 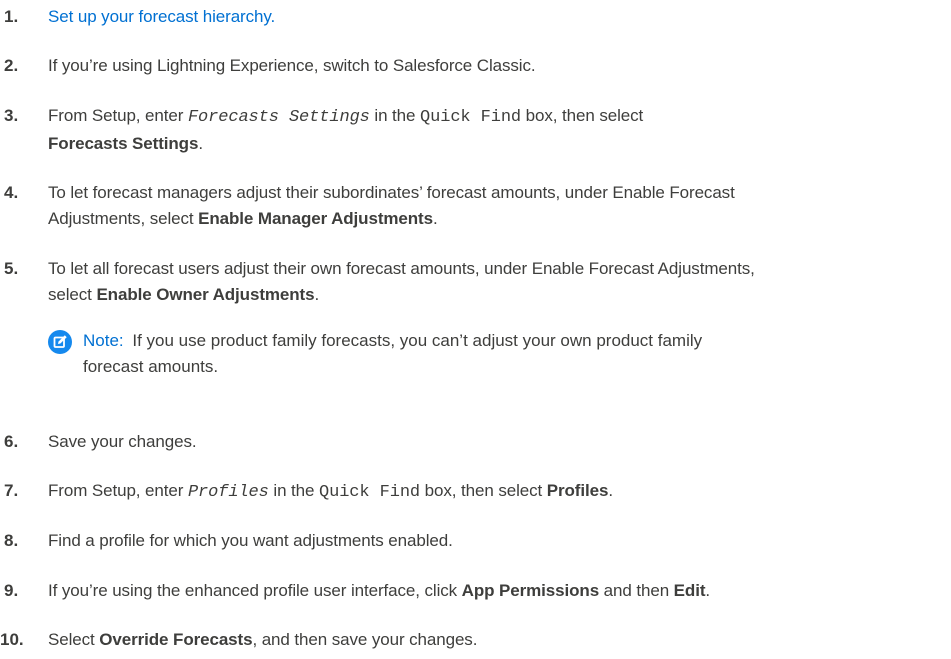 What do you see at coordinates (12, 639) in the screenshot?
I see `step-number: 10.` at bounding box center [12, 639].